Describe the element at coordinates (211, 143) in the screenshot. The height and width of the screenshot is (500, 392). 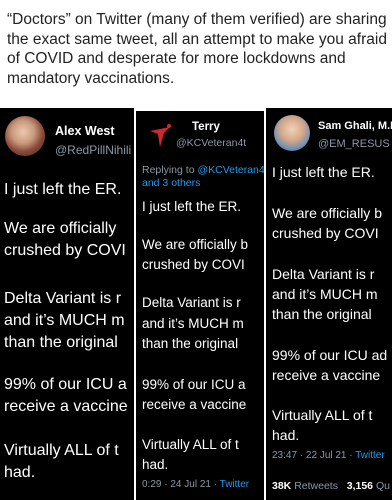
I see `author-handle: @KCVeteran4t` at that location.